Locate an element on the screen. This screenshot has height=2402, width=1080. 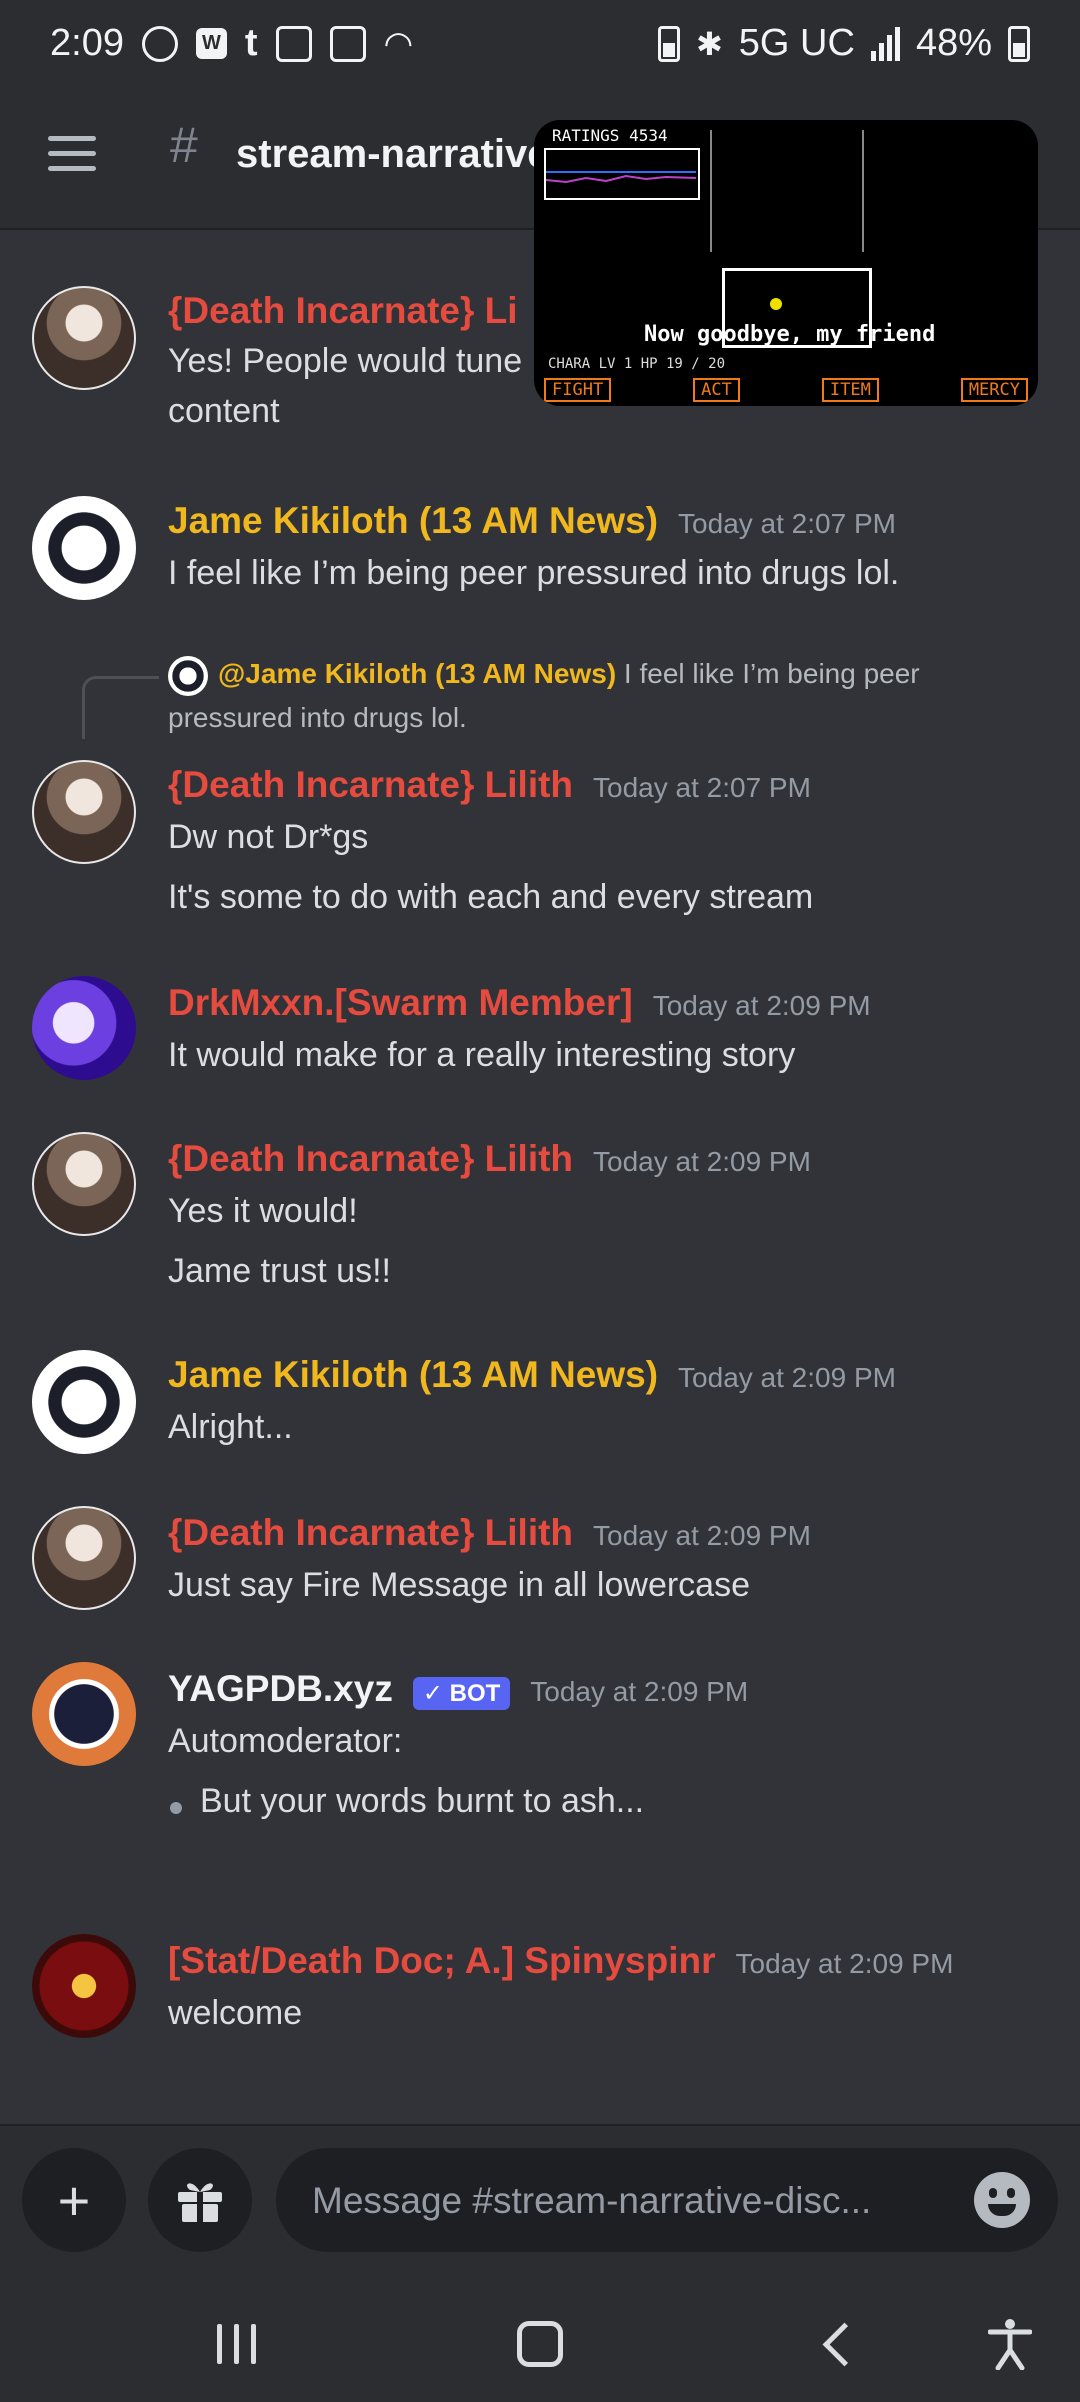
recent-apps-button is located at coordinates (236, 2344).